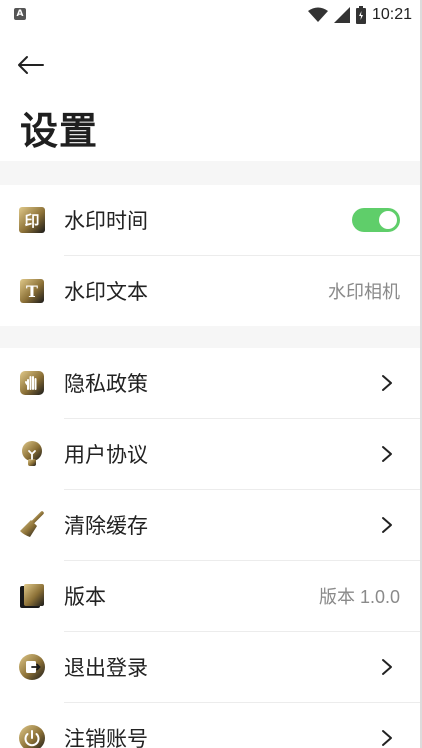 This screenshot has width=422, height=748. Describe the element at coordinates (211, 596) in the screenshot. I see `setting-version: 版本 版本 1.0.0` at that location.